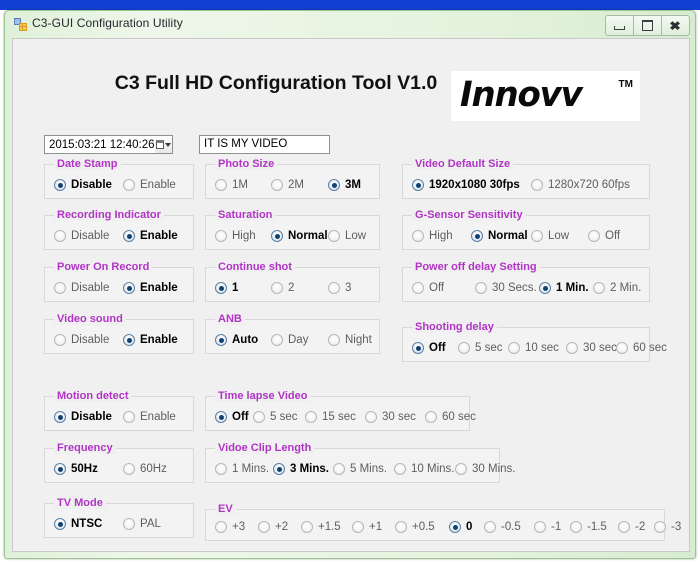  I want to click on radio-option-shooting_delay-1: 5 sec, so click(480, 348).